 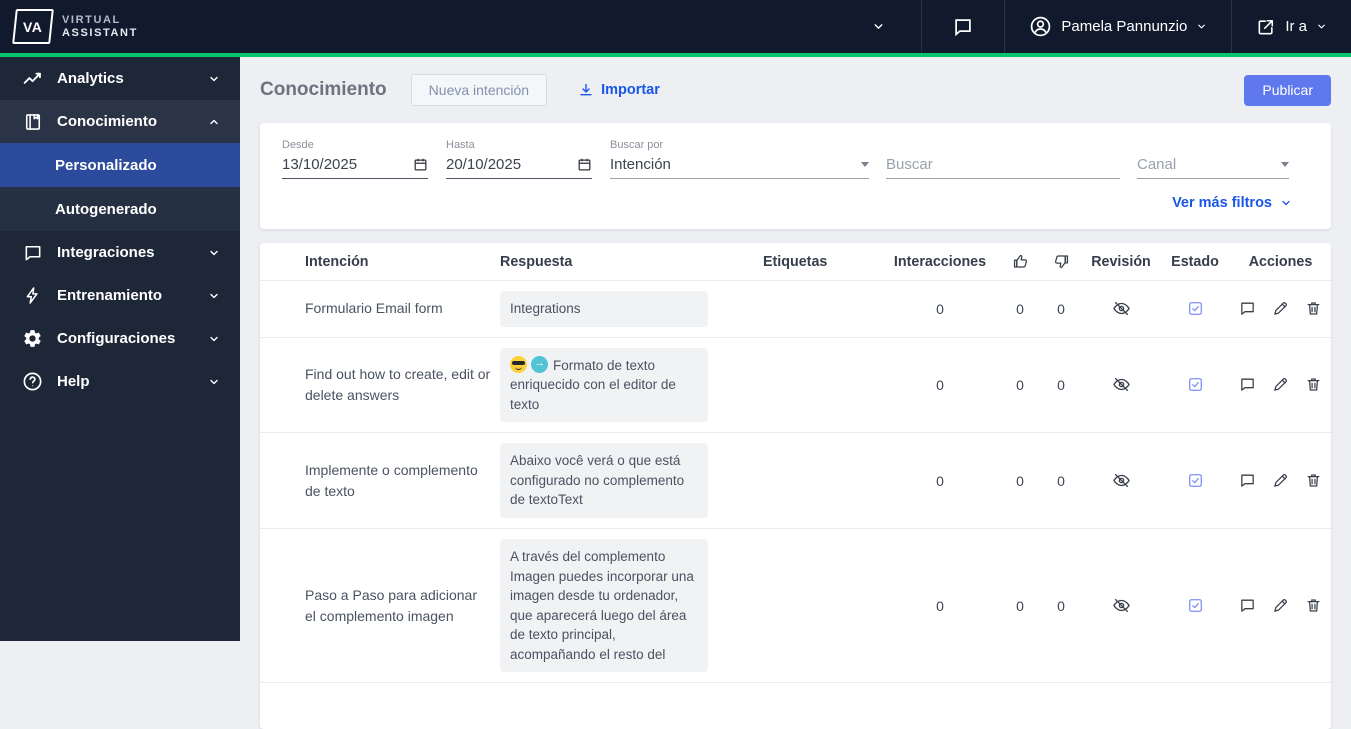 I want to click on sidebar-item-personalizado: Personalizado, so click(x=120, y=165).